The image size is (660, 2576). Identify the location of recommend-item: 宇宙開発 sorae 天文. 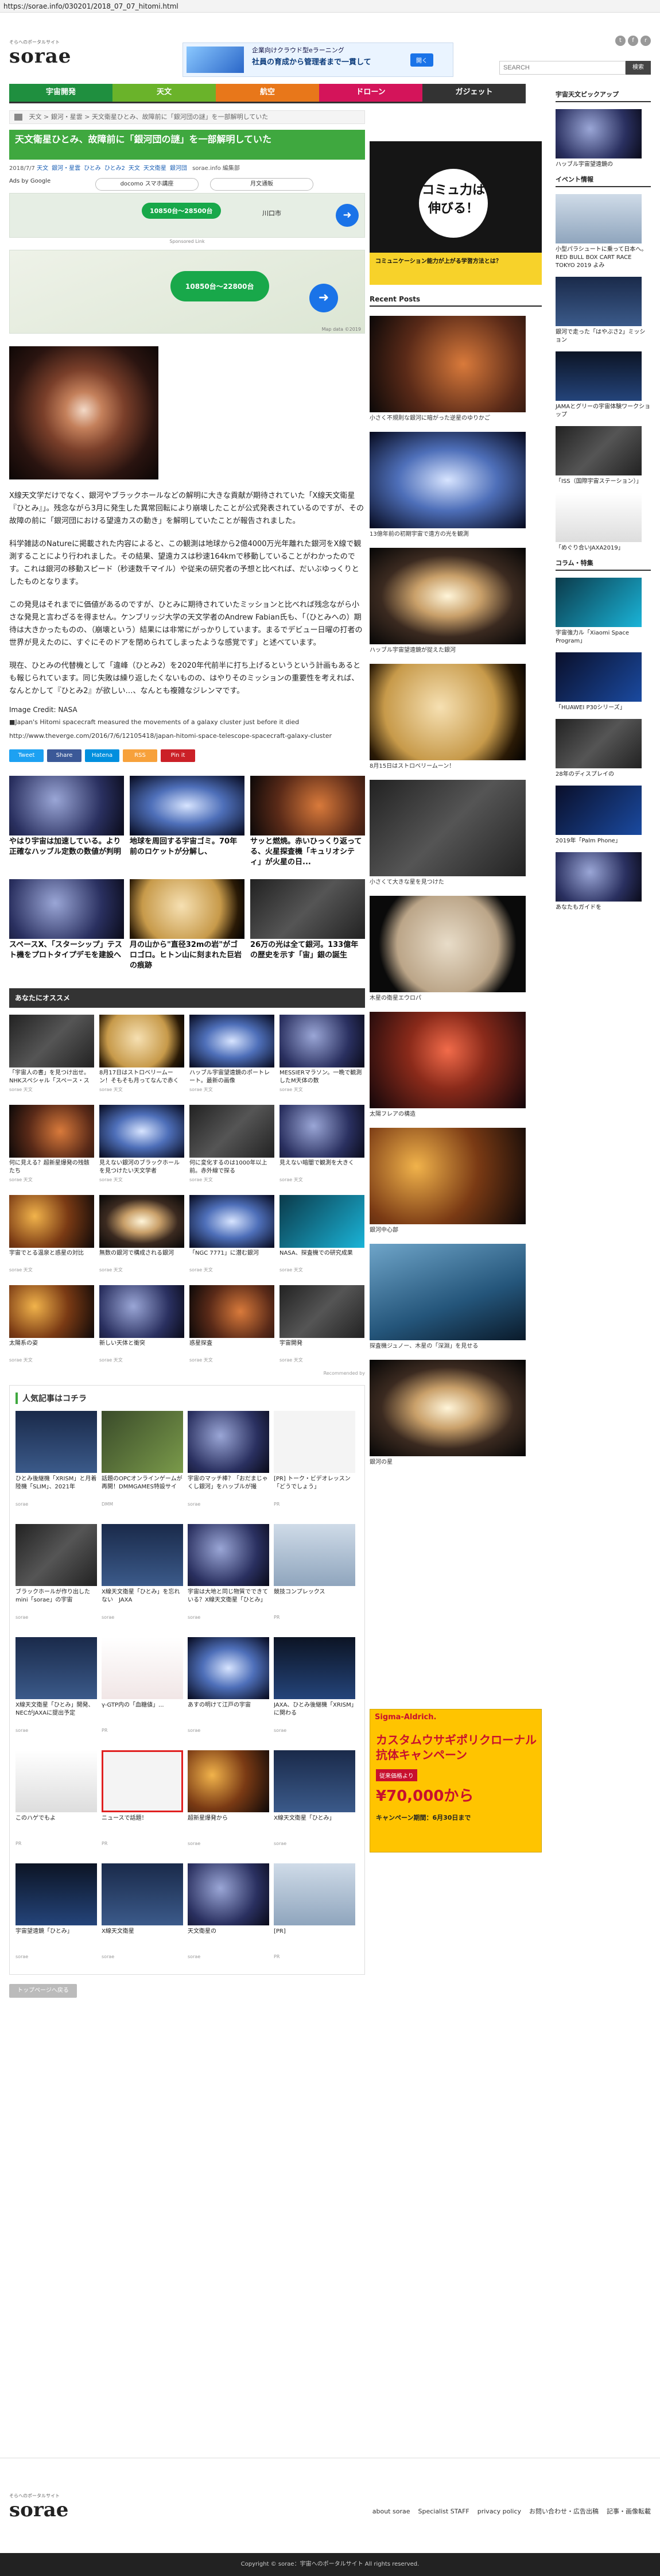
(322, 1326).